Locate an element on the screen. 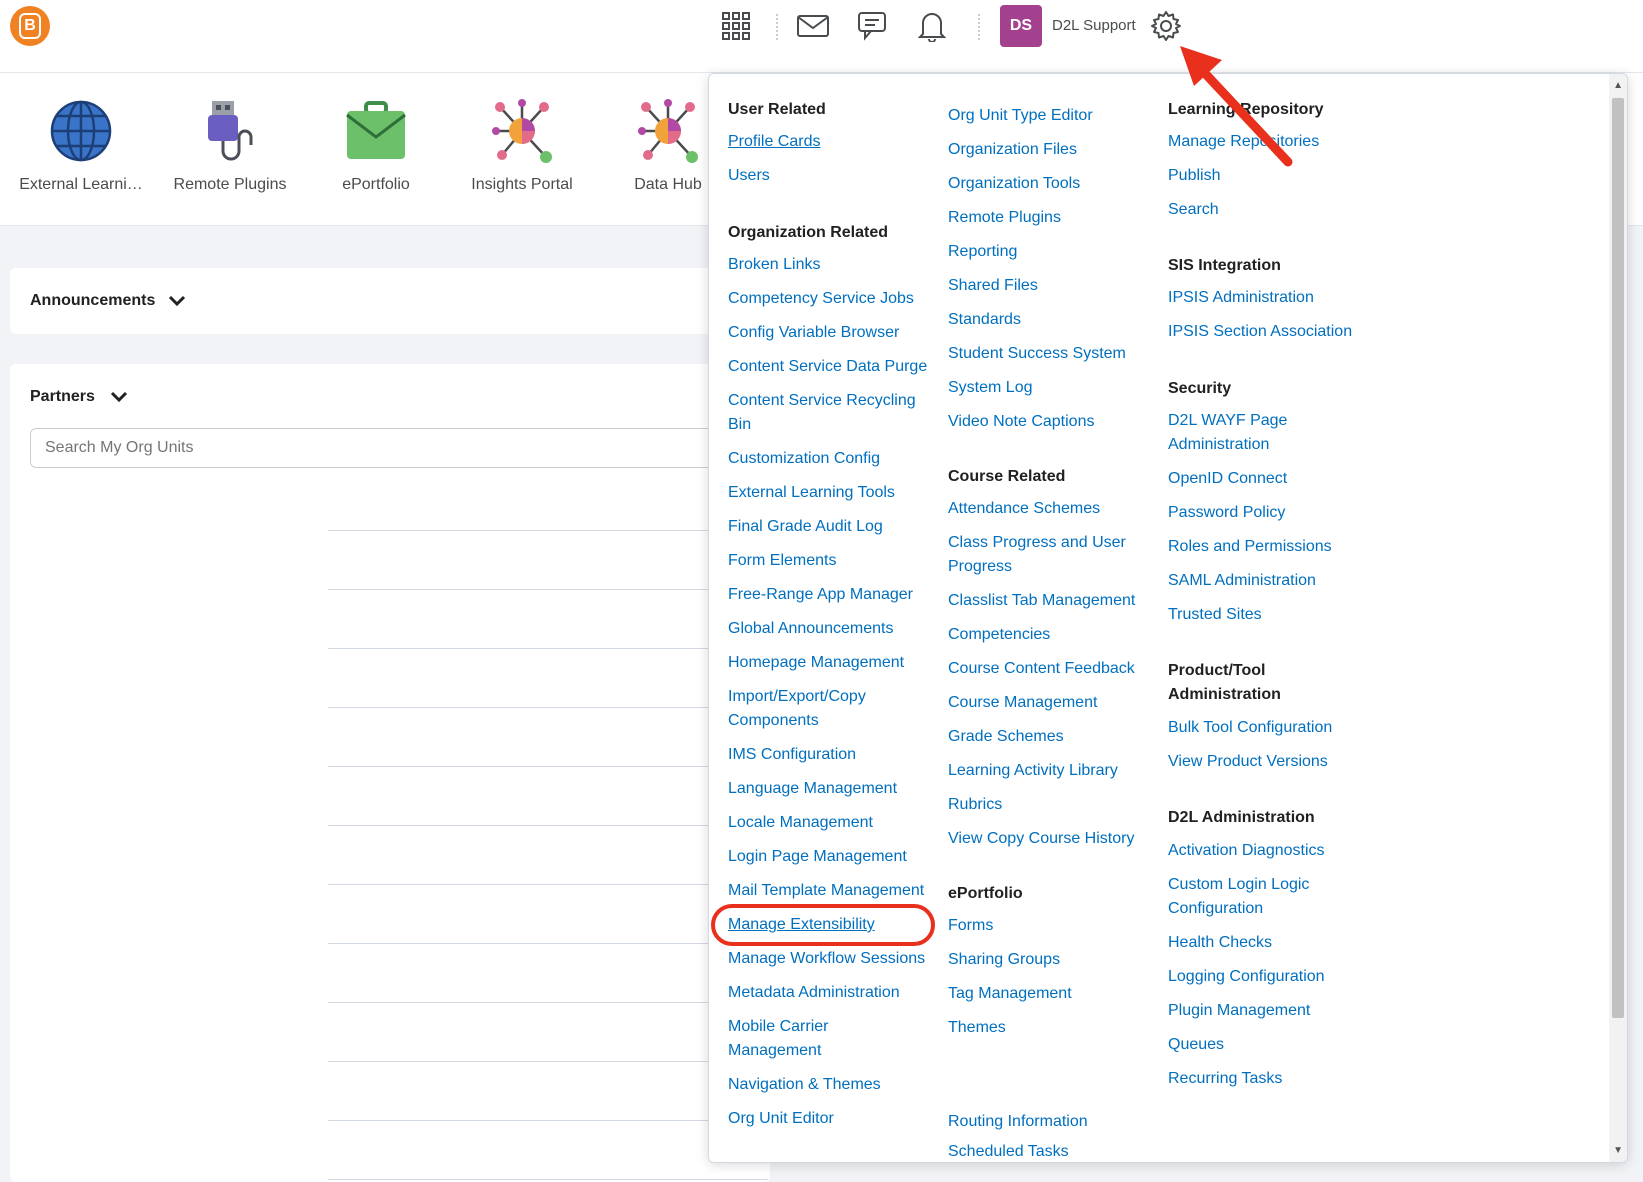  menu-link: Tag Management is located at coordinates (1010, 994).